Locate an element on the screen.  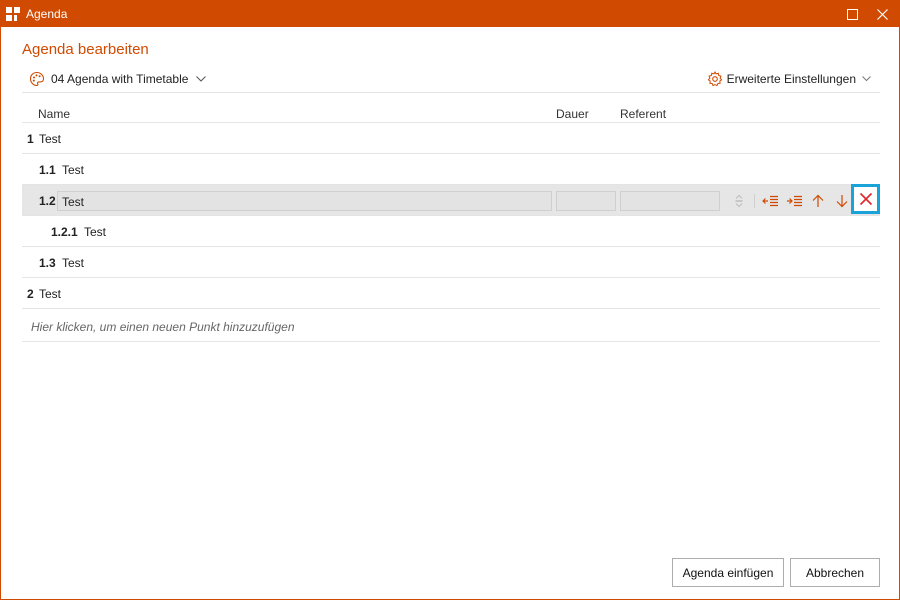
toolbar-divider is located at coordinates (754, 201).